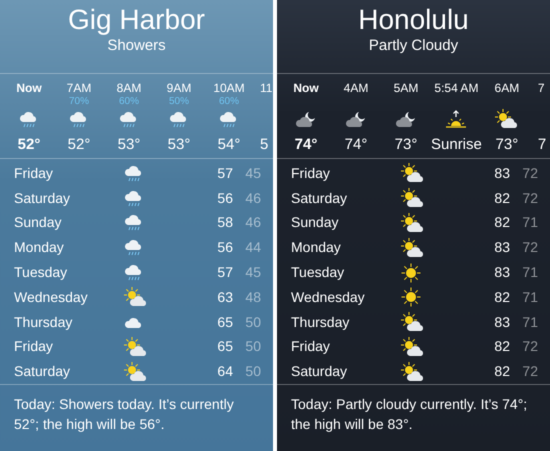 This screenshot has height=451, width=550. I want to click on high-temperature: 56, so click(224, 198).